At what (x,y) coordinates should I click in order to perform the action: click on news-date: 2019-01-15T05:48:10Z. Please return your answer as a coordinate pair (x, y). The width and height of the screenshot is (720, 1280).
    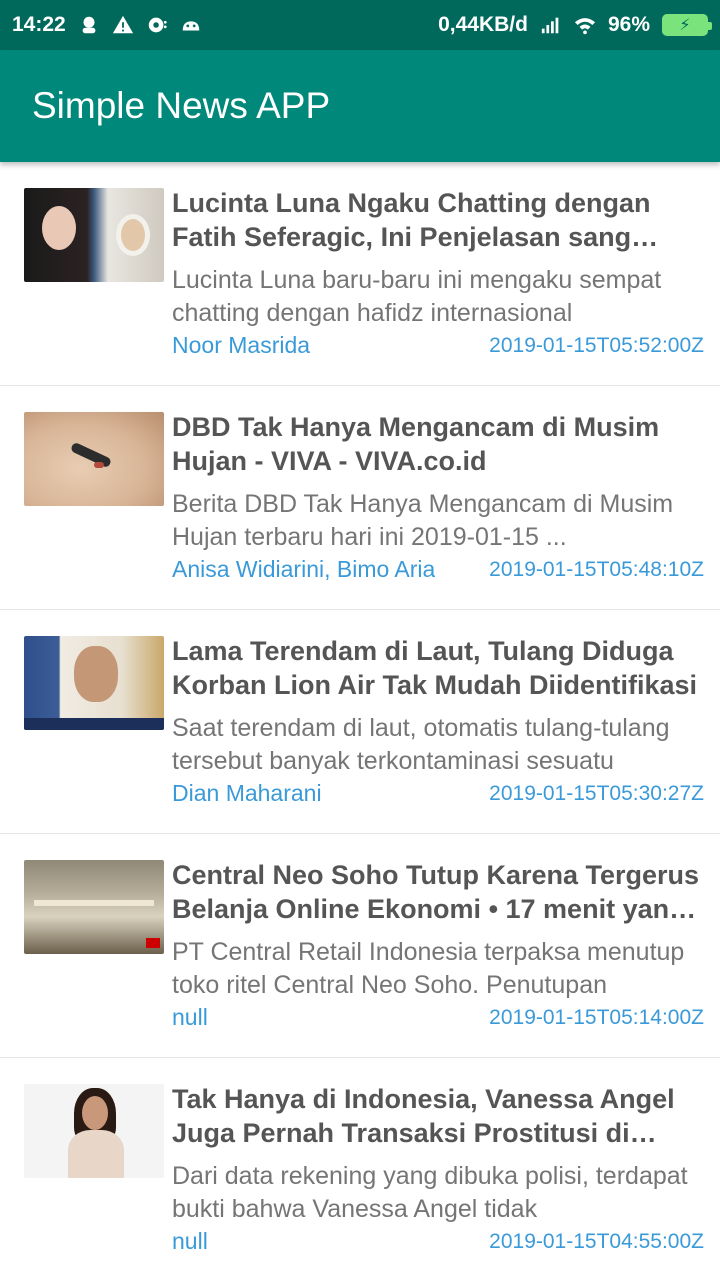
    Looking at the image, I should click on (596, 569).